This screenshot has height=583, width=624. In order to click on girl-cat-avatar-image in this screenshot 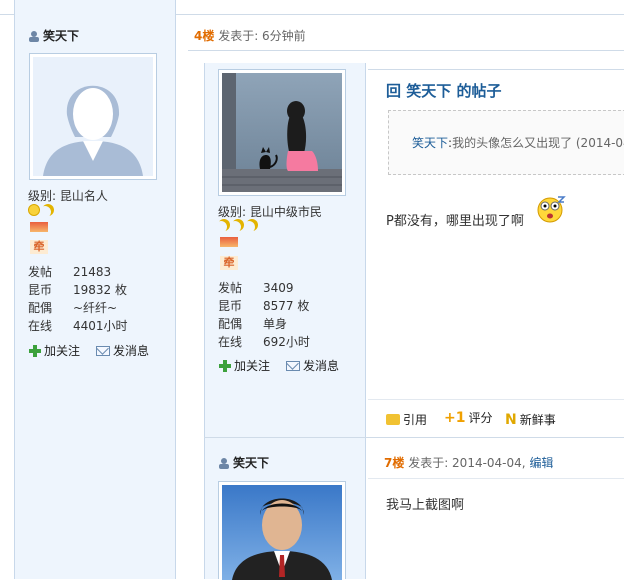, I will do `click(282, 132)`.